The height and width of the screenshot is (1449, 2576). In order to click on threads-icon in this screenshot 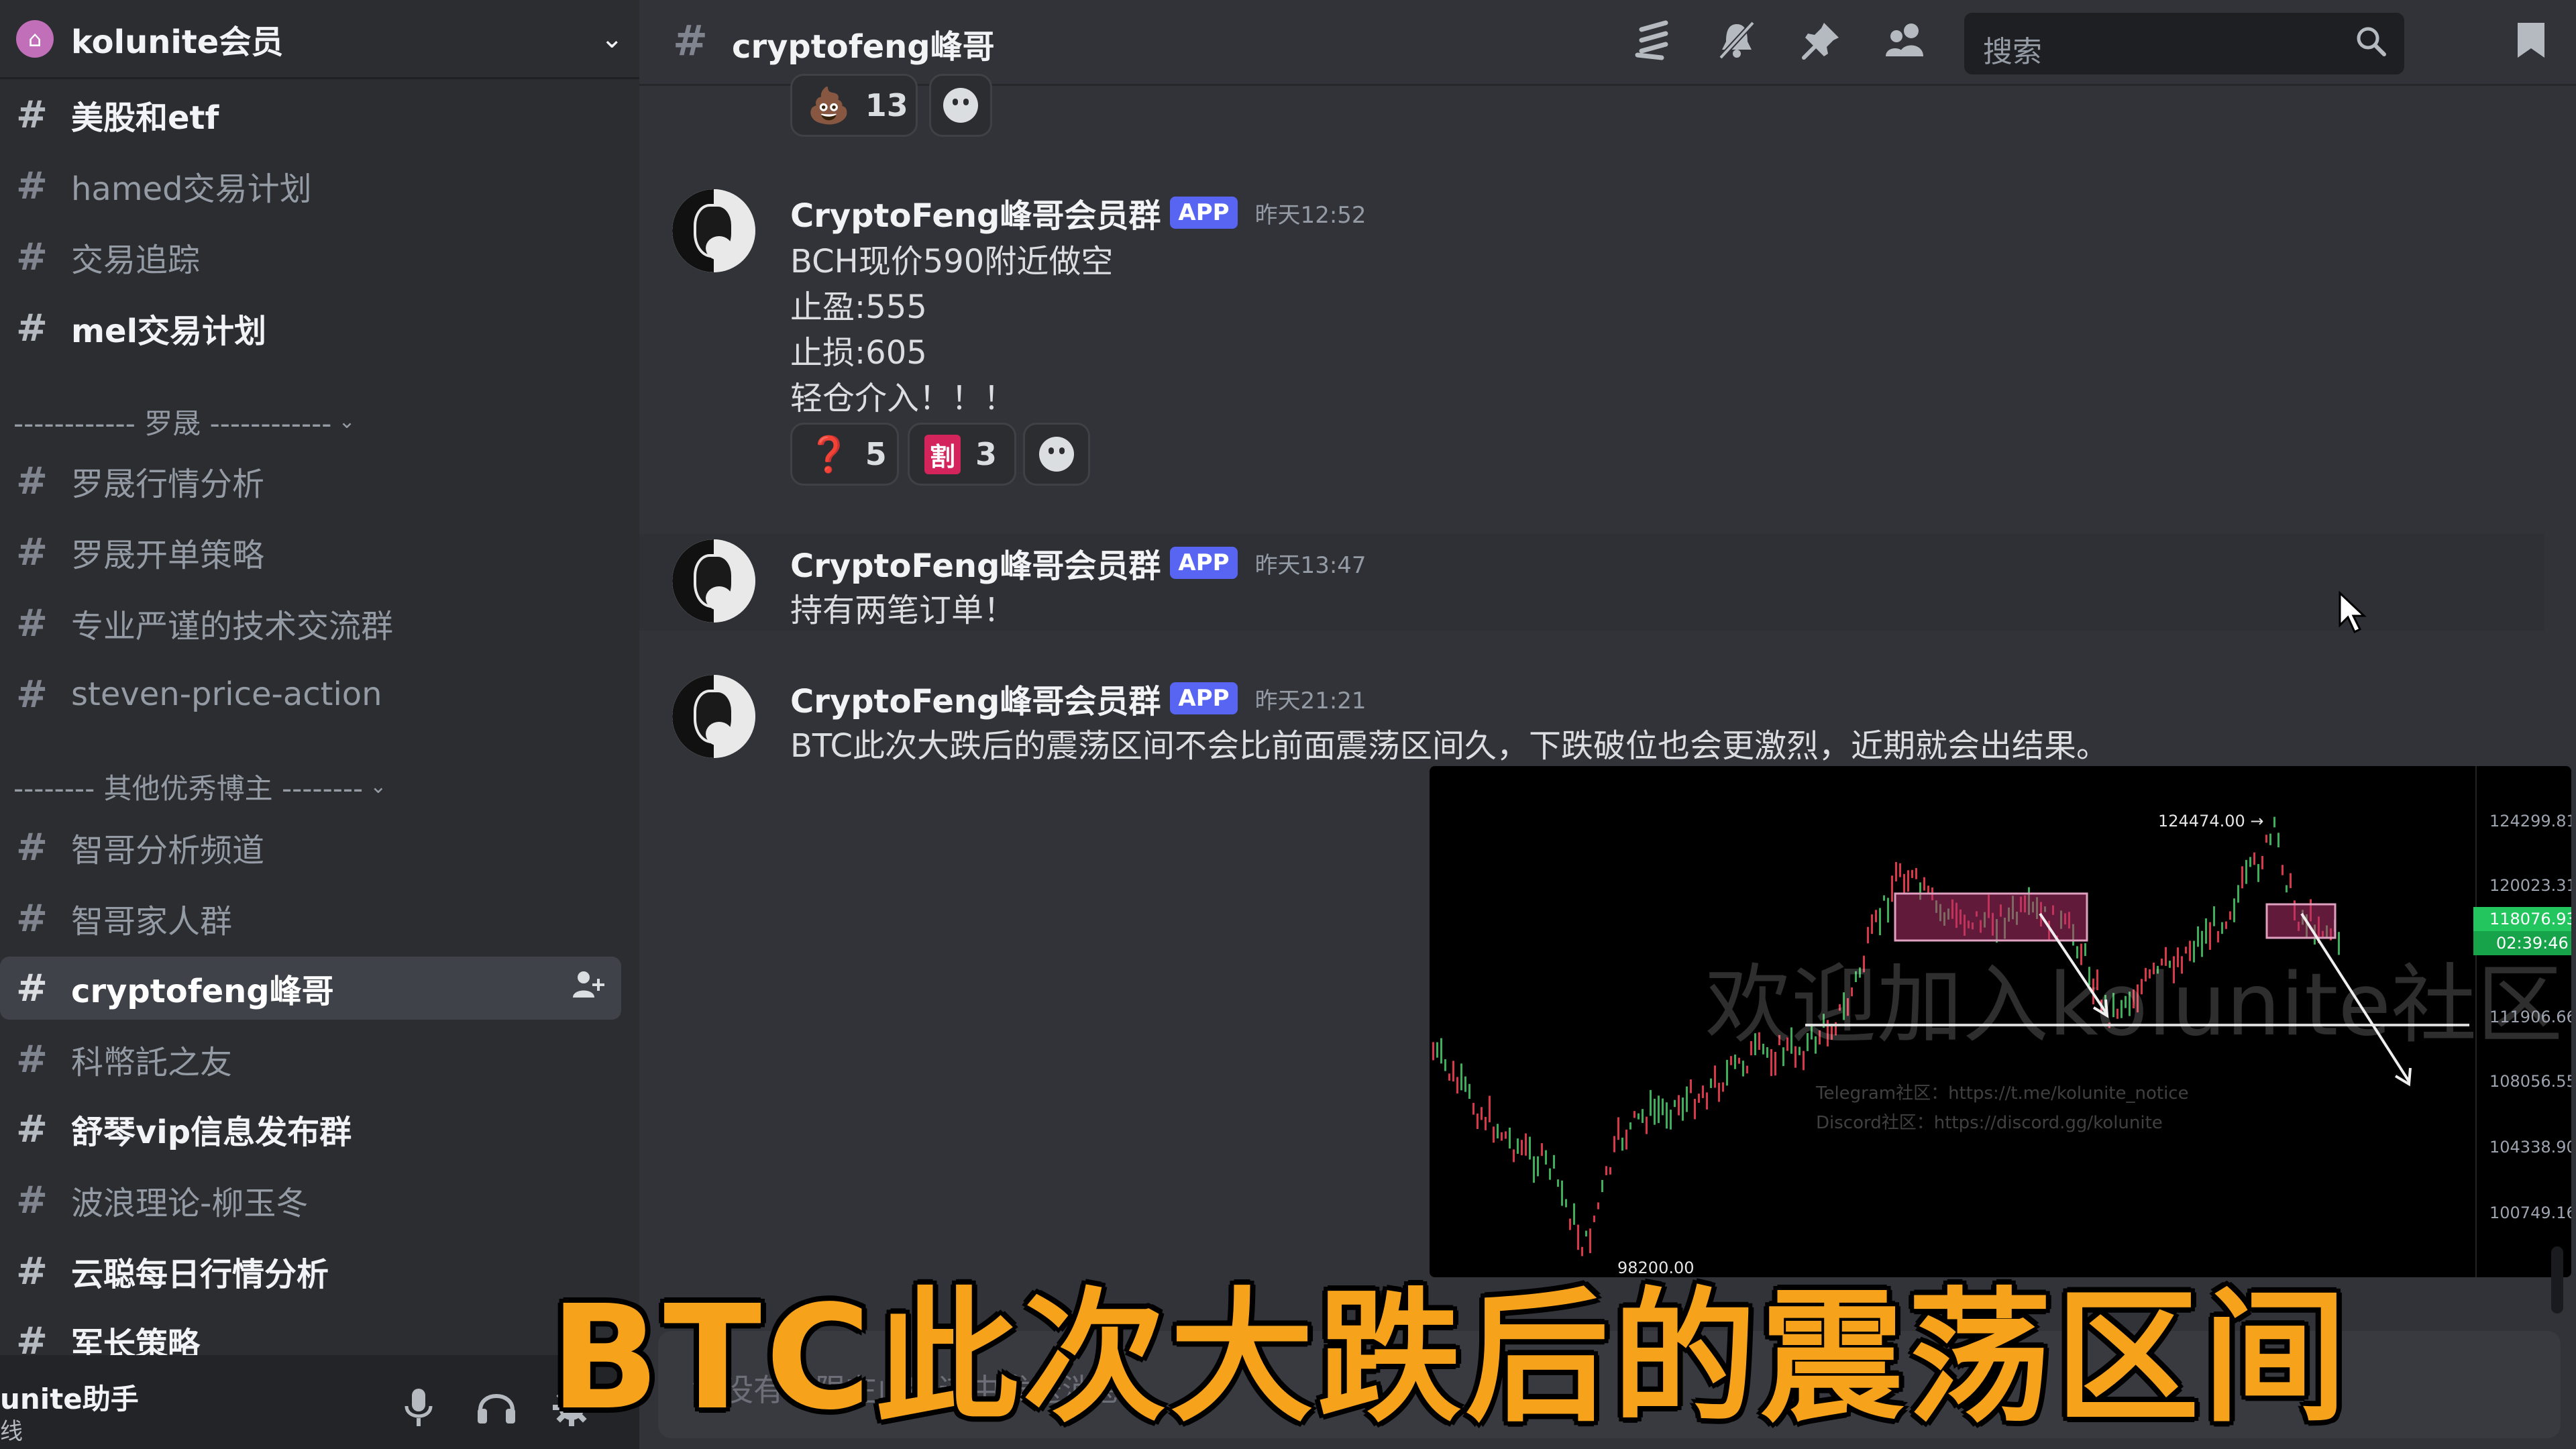, I will do `click(1653, 45)`.